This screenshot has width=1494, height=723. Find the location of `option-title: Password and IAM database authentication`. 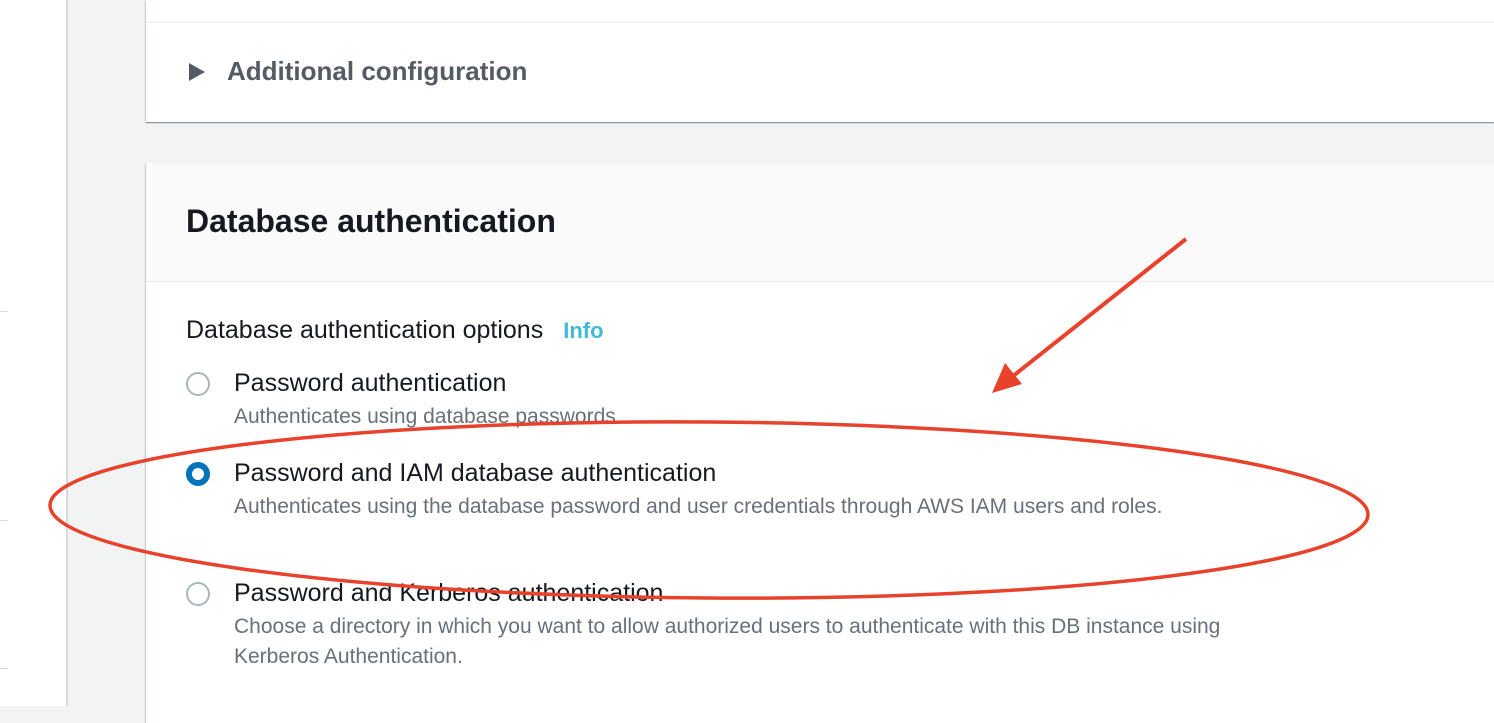

option-title: Password and IAM database authentication is located at coordinates (475, 473).